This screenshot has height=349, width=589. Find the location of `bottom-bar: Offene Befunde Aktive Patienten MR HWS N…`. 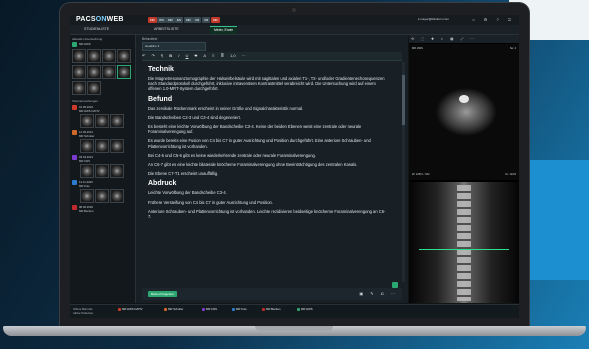

bottom-bar: Offene Befunde Aktive Patienten MR HWS N… is located at coordinates (294, 311).